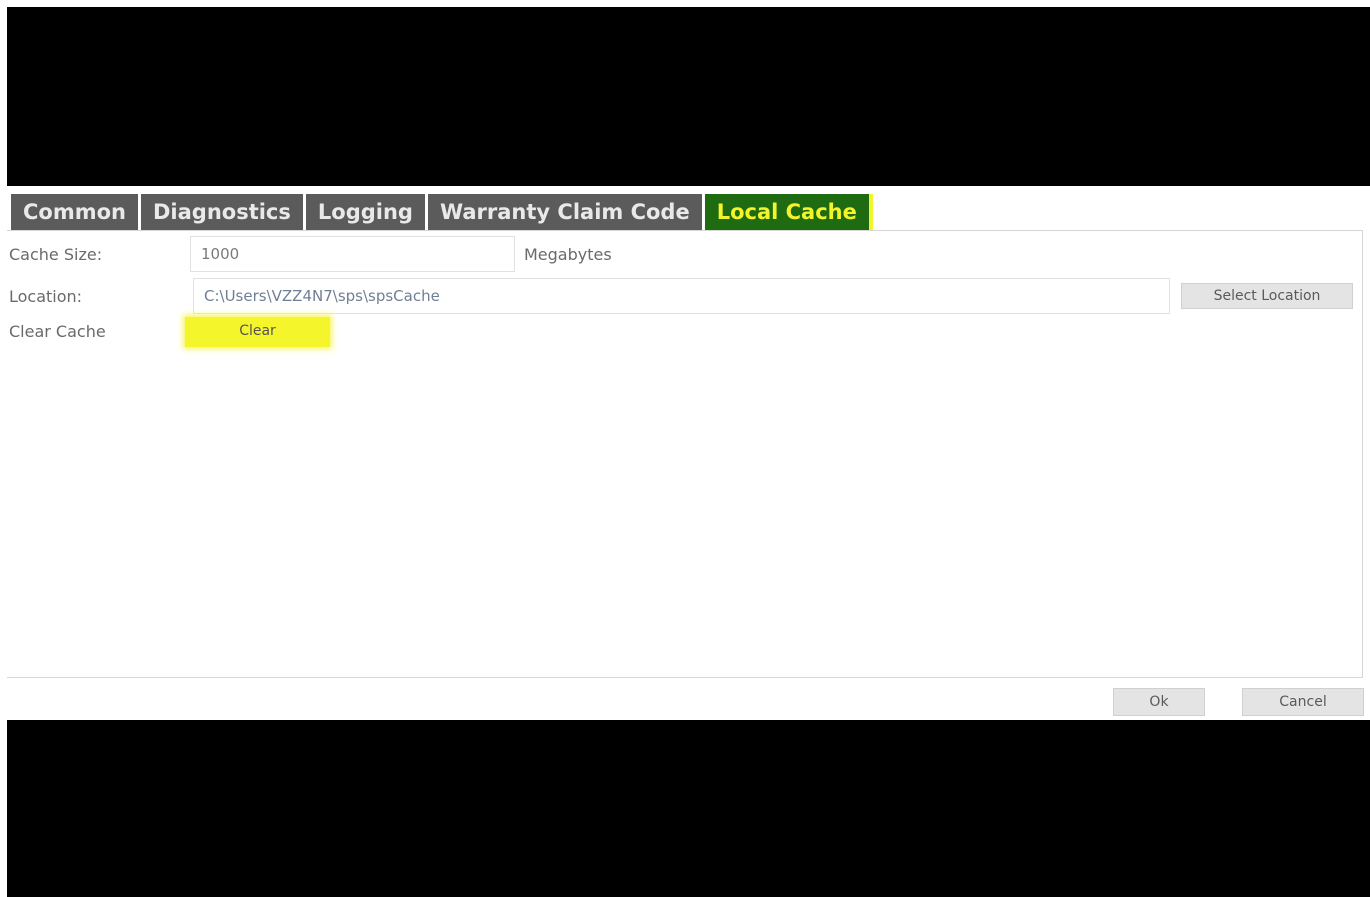 Image resolution: width=1370 pixels, height=897 pixels. What do you see at coordinates (221, 212) in the screenshot?
I see `tab-diagnostics: Diagnostics` at bounding box center [221, 212].